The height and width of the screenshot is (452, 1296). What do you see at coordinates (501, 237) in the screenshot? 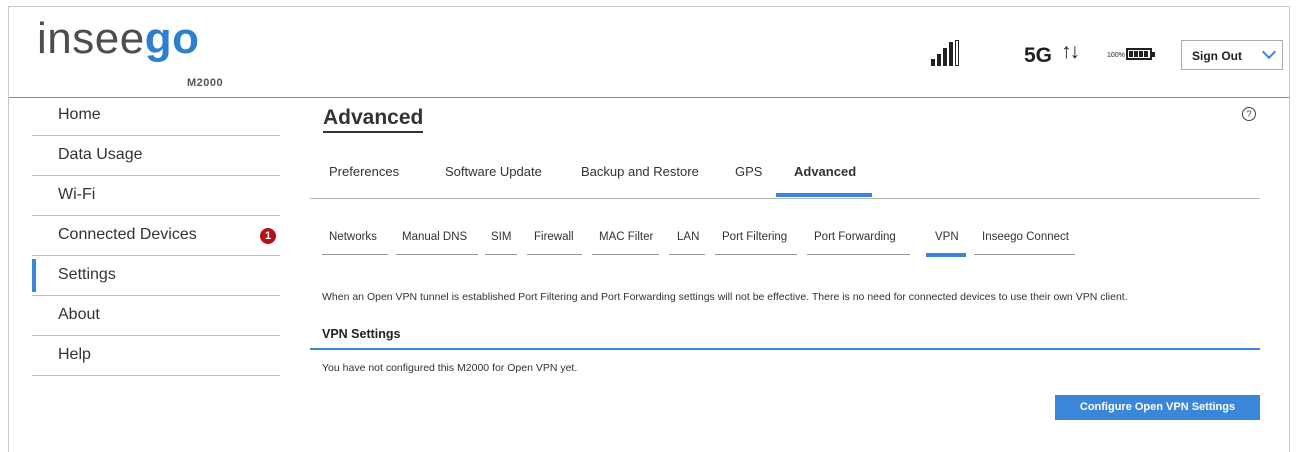
I see `subtab-sim: SIM` at bounding box center [501, 237].